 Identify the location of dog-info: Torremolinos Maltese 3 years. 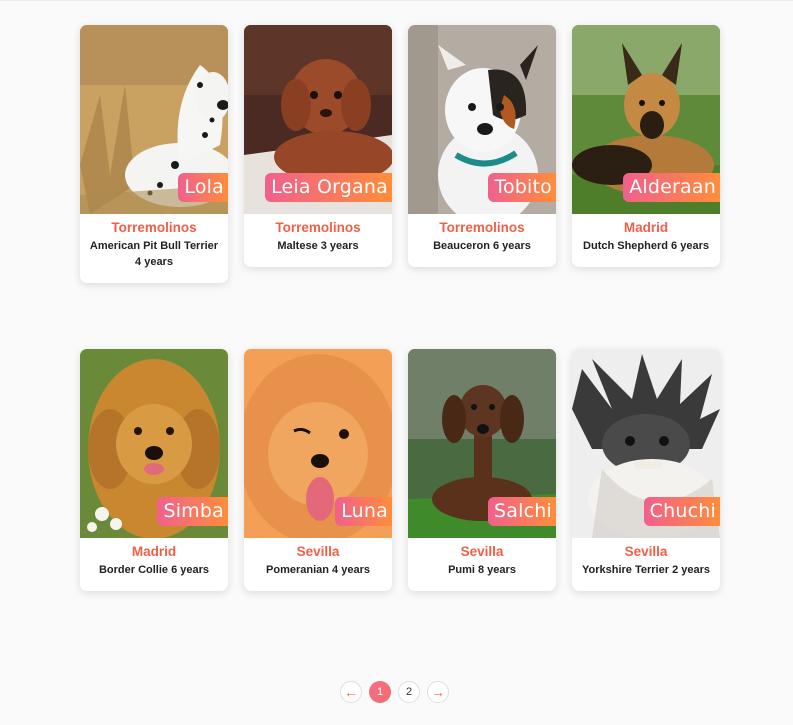
(318, 240).